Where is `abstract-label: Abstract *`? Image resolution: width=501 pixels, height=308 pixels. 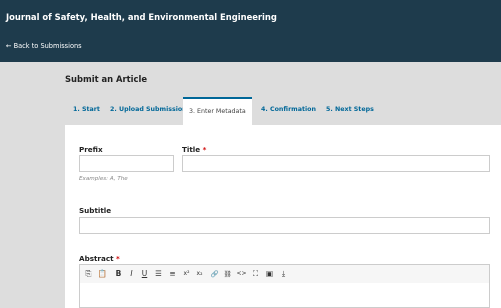 abstract-label: Abstract * is located at coordinates (99, 258).